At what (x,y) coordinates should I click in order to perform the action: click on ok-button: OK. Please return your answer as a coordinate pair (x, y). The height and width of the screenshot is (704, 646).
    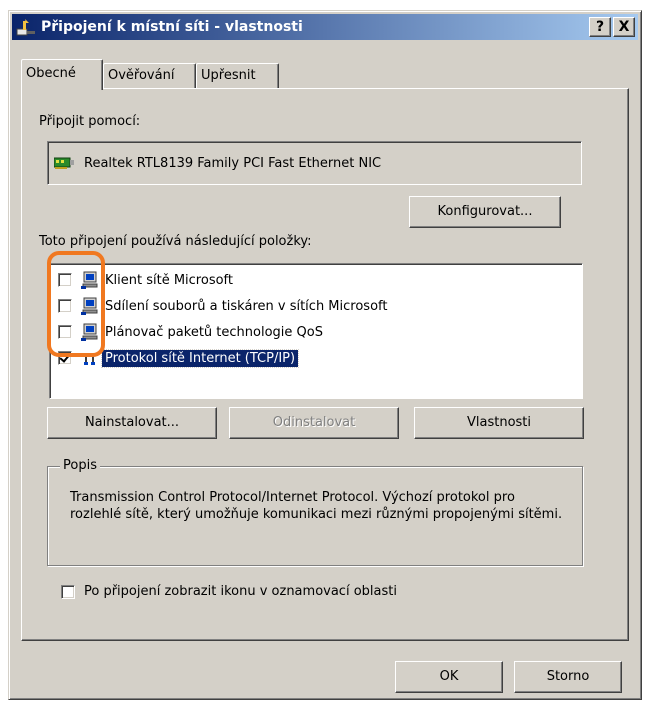
    Looking at the image, I should click on (449, 677).